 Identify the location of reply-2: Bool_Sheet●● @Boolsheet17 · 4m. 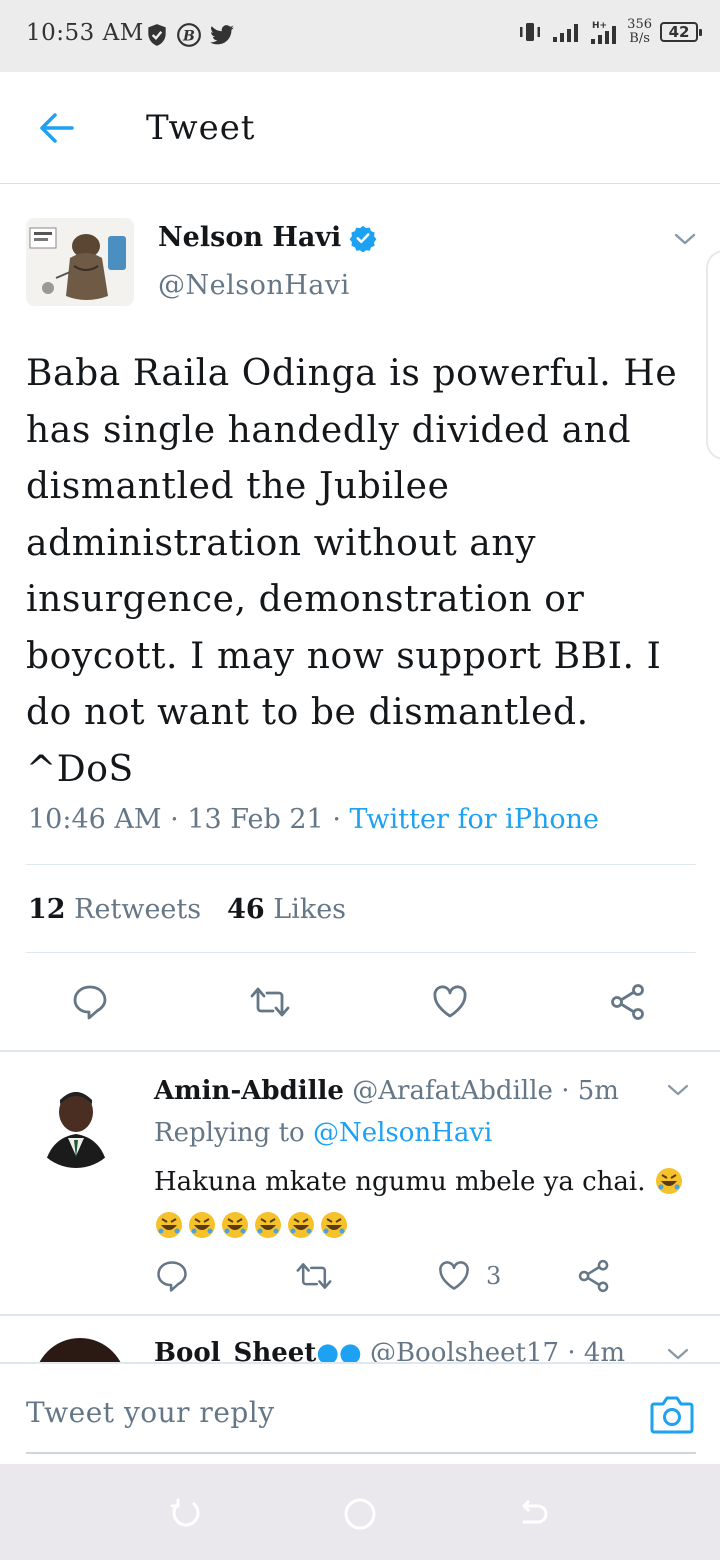
(360, 1339).